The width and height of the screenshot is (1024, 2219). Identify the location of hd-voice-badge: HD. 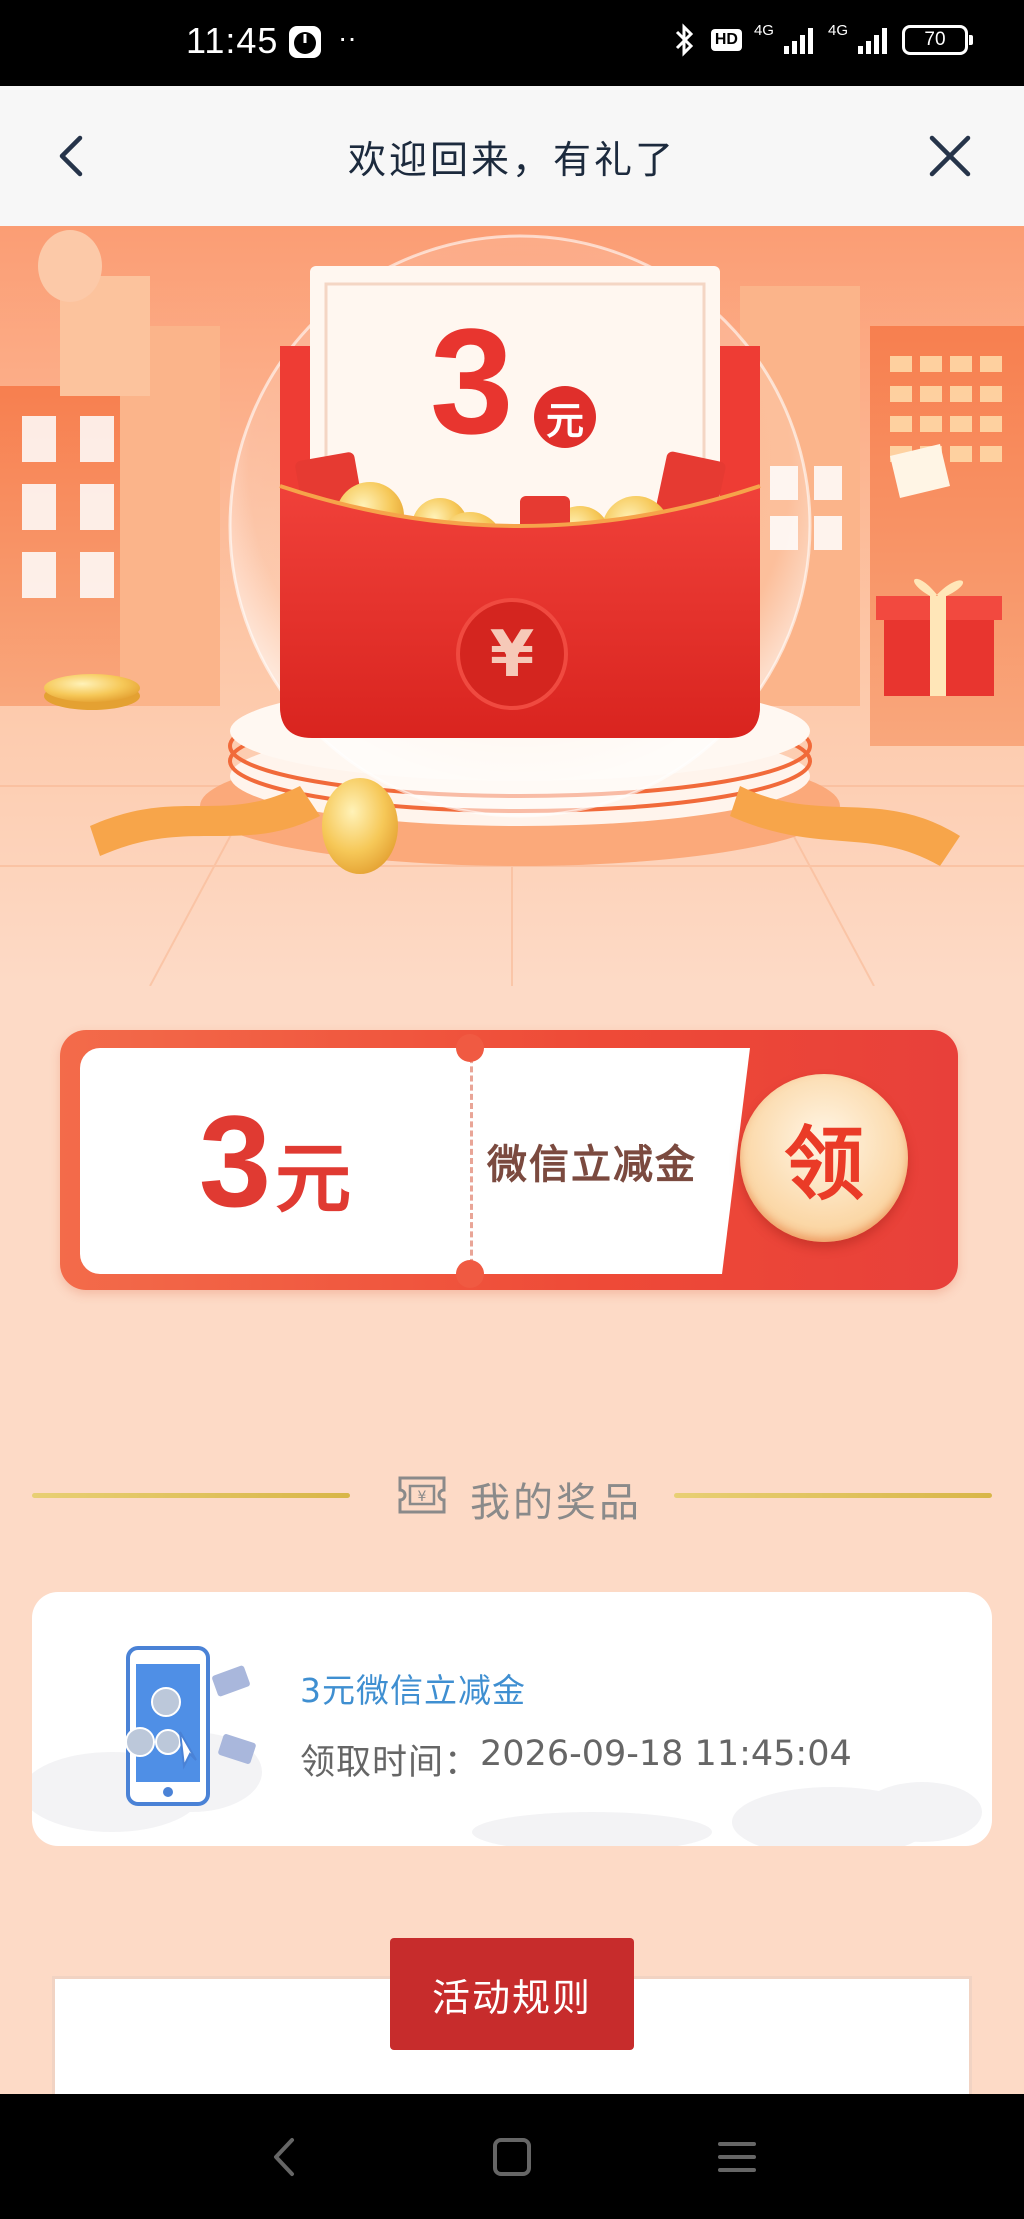
(726, 40).